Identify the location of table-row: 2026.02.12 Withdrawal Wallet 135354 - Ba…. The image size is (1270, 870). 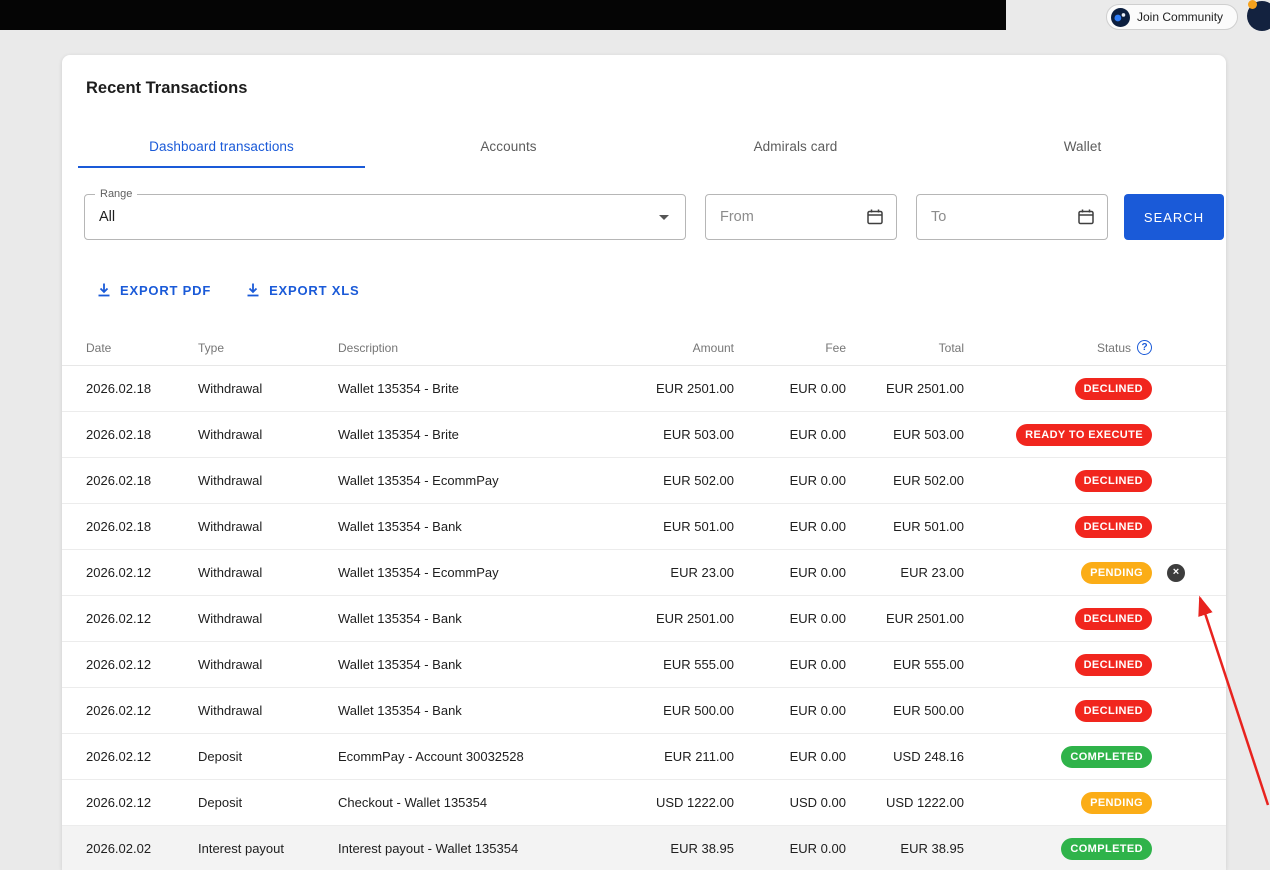
(644, 665).